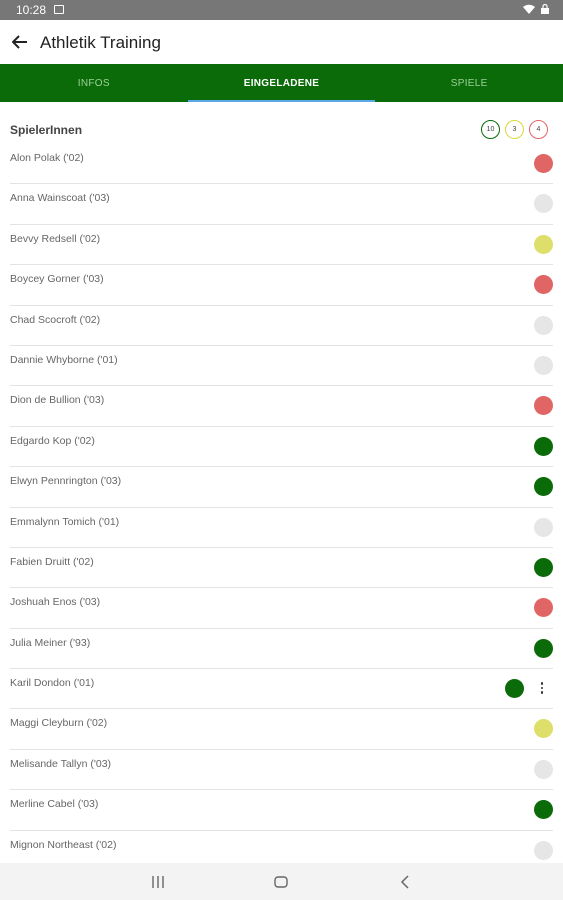 The width and height of the screenshot is (563, 900). Describe the element at coordinates (281, 406) in the screenshot. I see `player-row: Dion de Bullion ('03)` at that location.